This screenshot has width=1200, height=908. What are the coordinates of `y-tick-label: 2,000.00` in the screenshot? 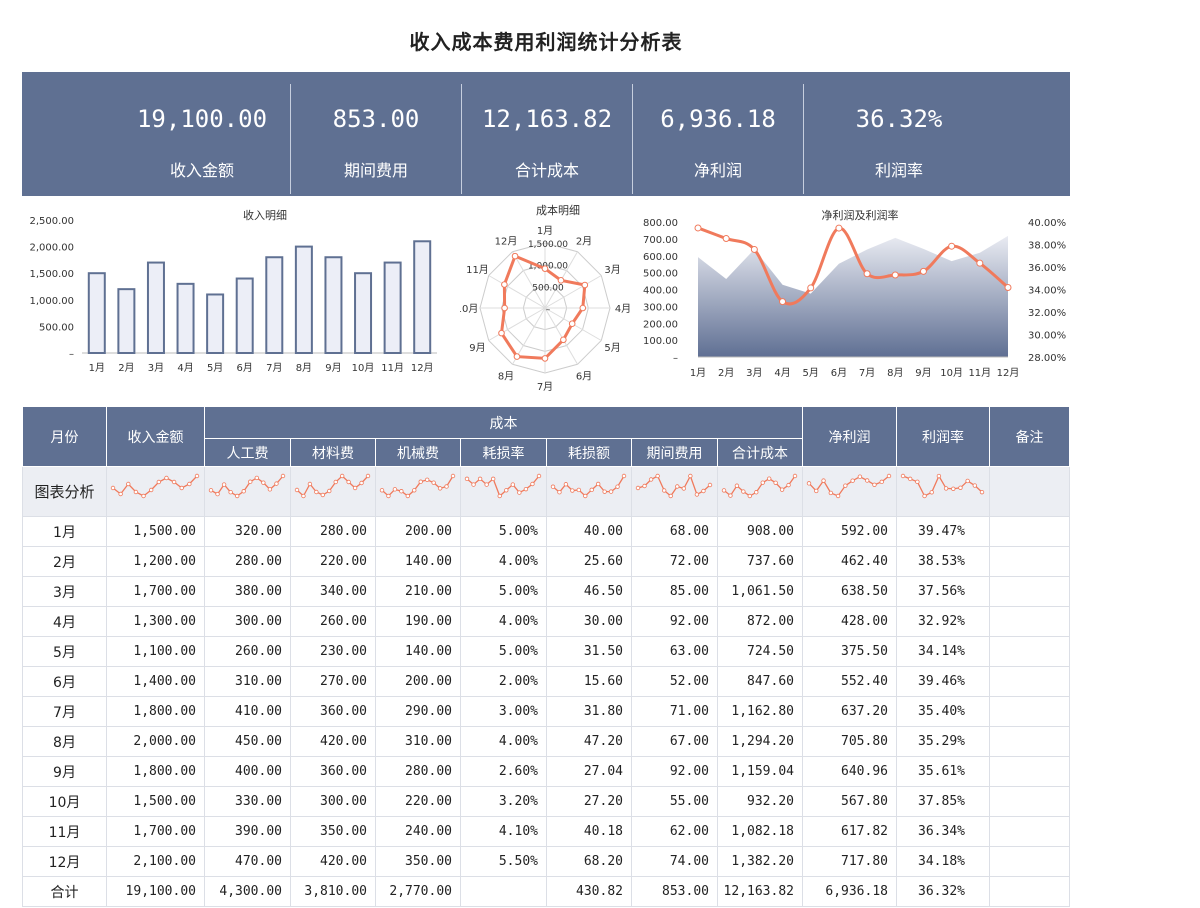 It's located at (51, 248).